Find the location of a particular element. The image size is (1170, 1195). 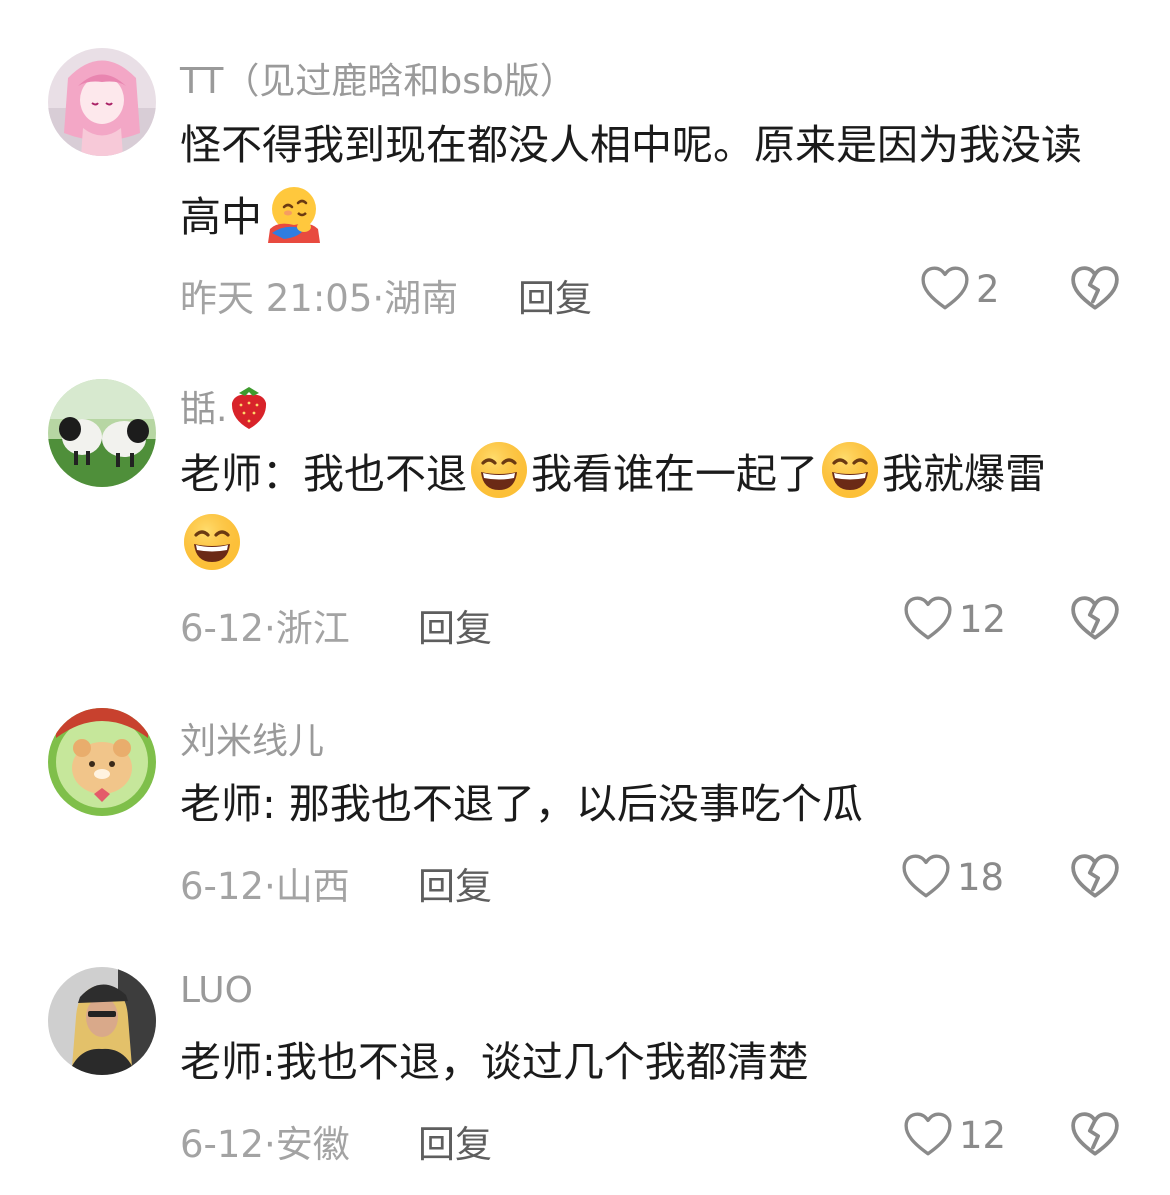

username: 甛. is located at coordinates (225, 406).